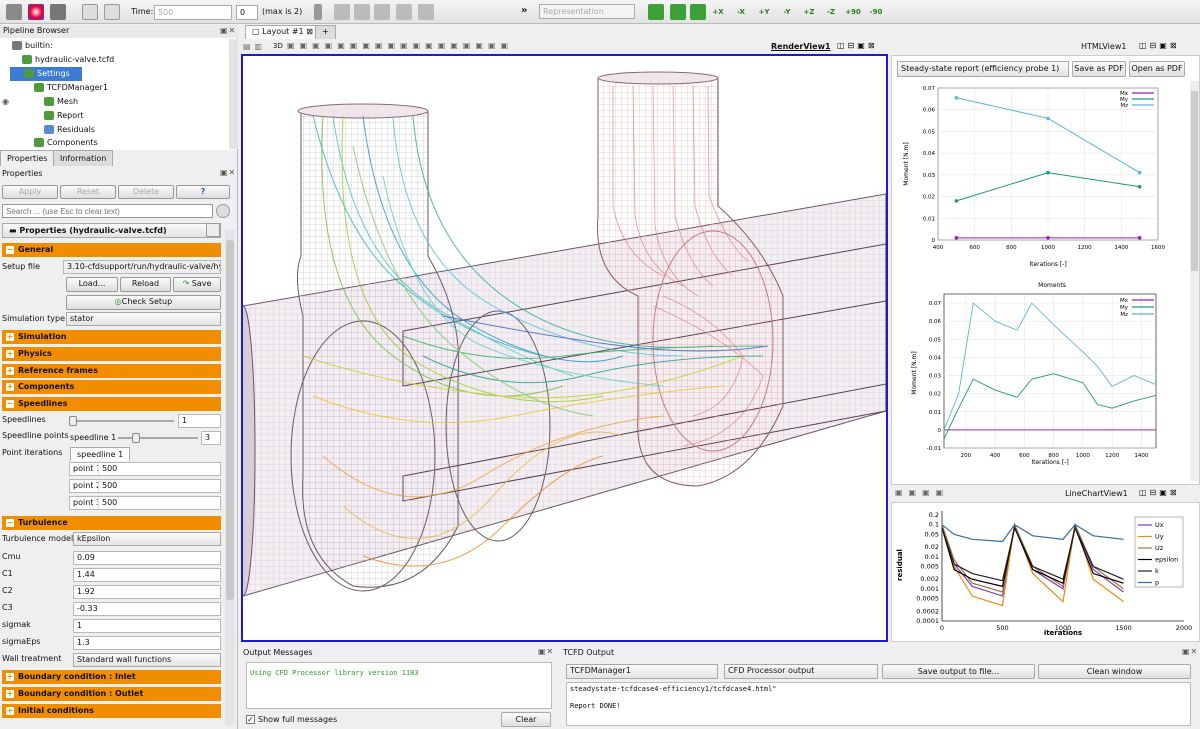  Describe the element at coordinates (233, 94) in the screenshot. I see `pipeline-scrollbar` at that location.